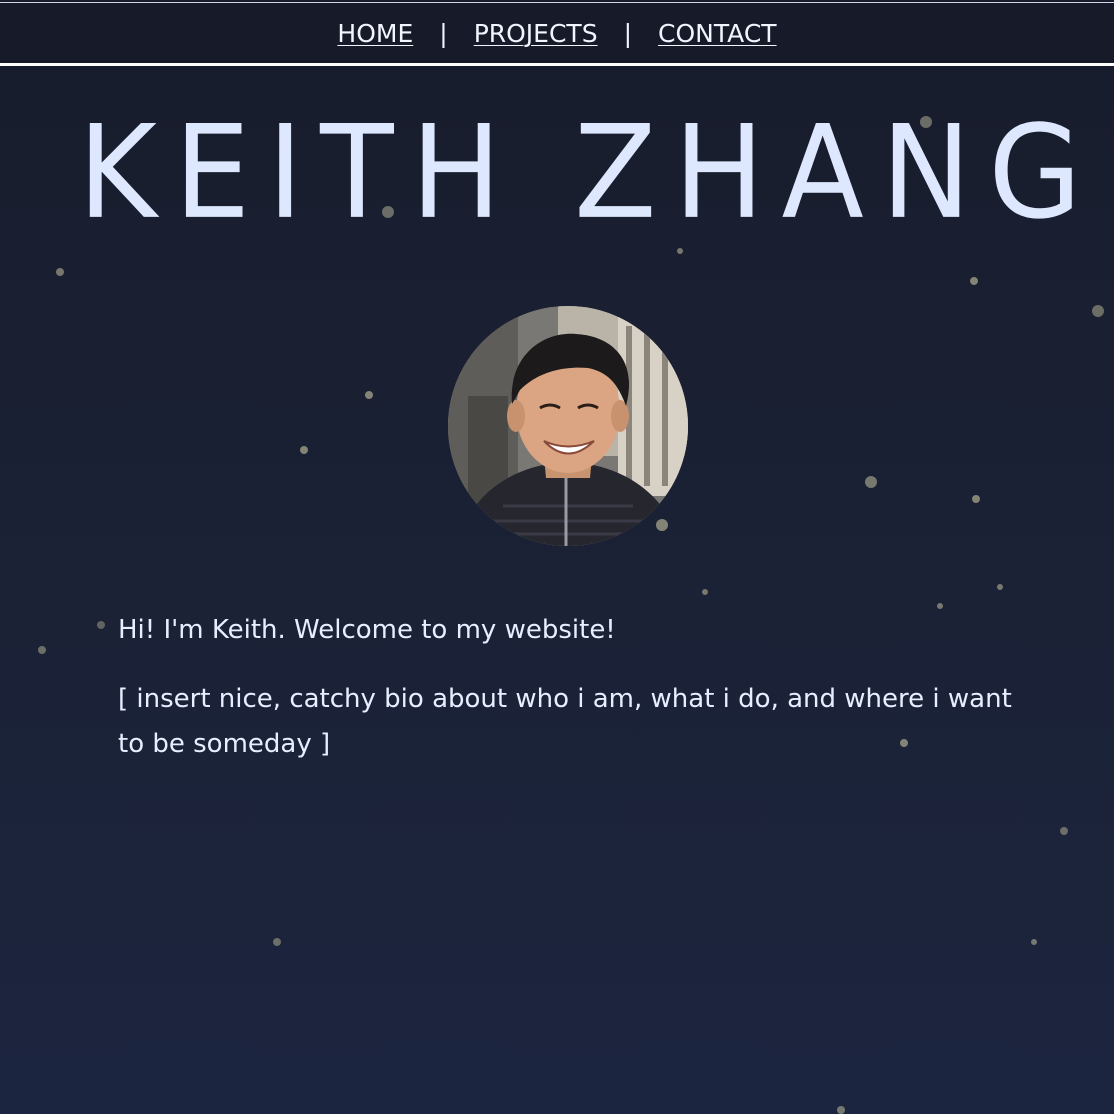  I want to click on bio-greeting: Hi! I'm Keith. Welcome to my website!, so click(367, 630).